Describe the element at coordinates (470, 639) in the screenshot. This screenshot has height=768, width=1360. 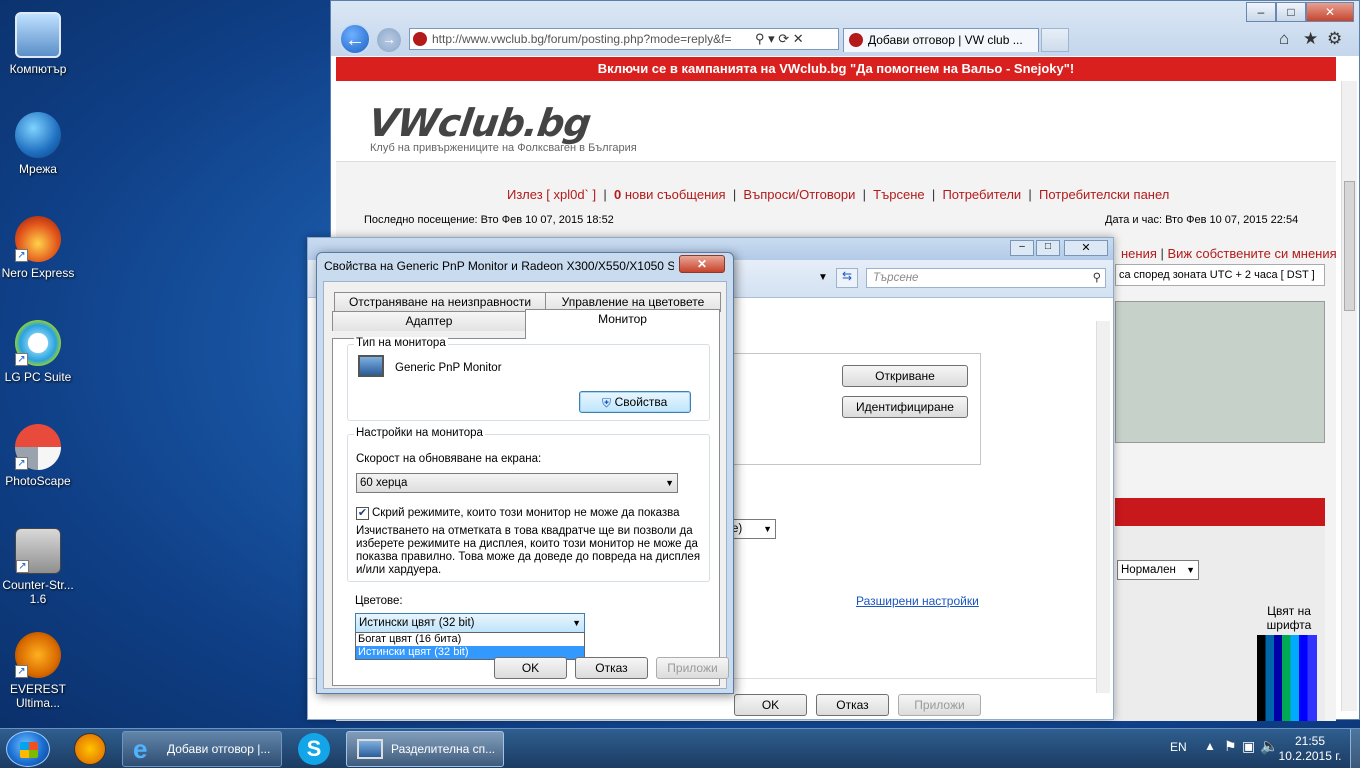
I see `colors-option: Богат цвят (16 бита)` at that location.